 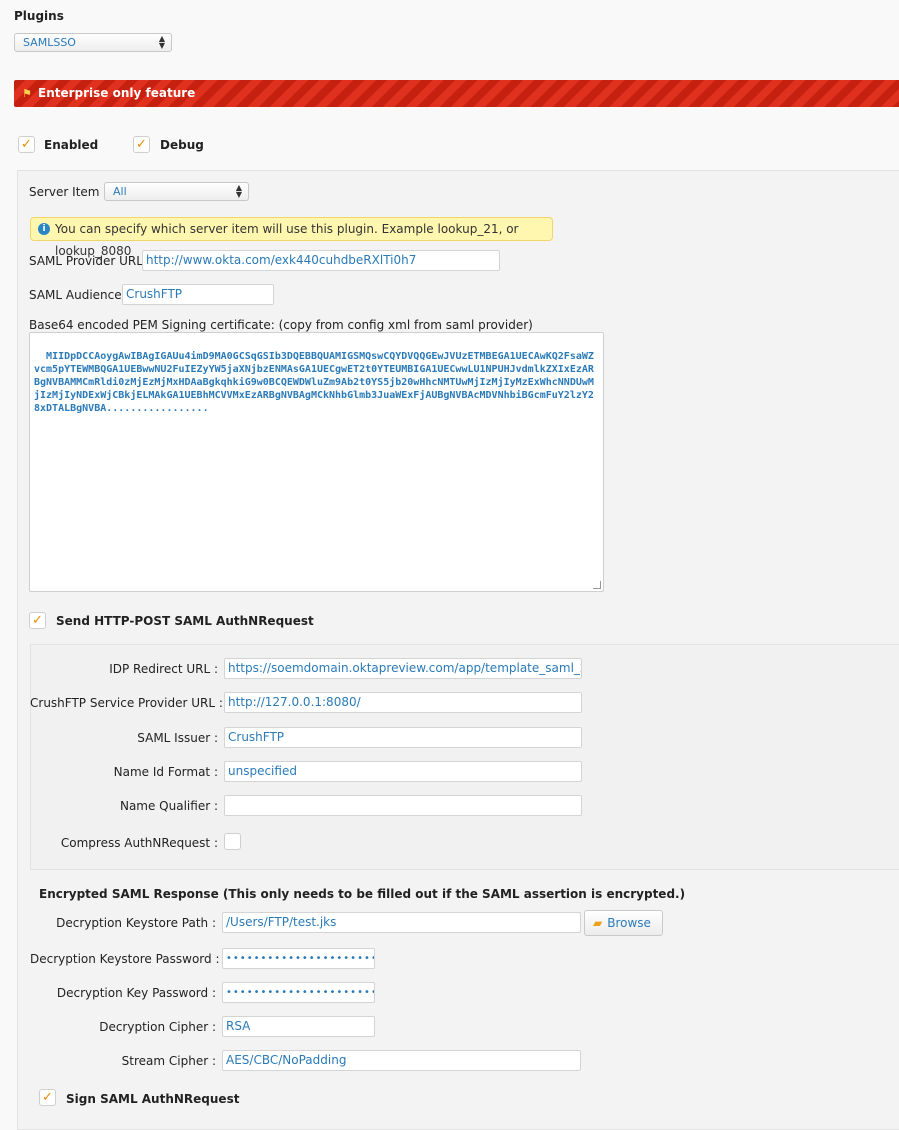 I want to click on info-icon: i, so click(x=44, y=229).